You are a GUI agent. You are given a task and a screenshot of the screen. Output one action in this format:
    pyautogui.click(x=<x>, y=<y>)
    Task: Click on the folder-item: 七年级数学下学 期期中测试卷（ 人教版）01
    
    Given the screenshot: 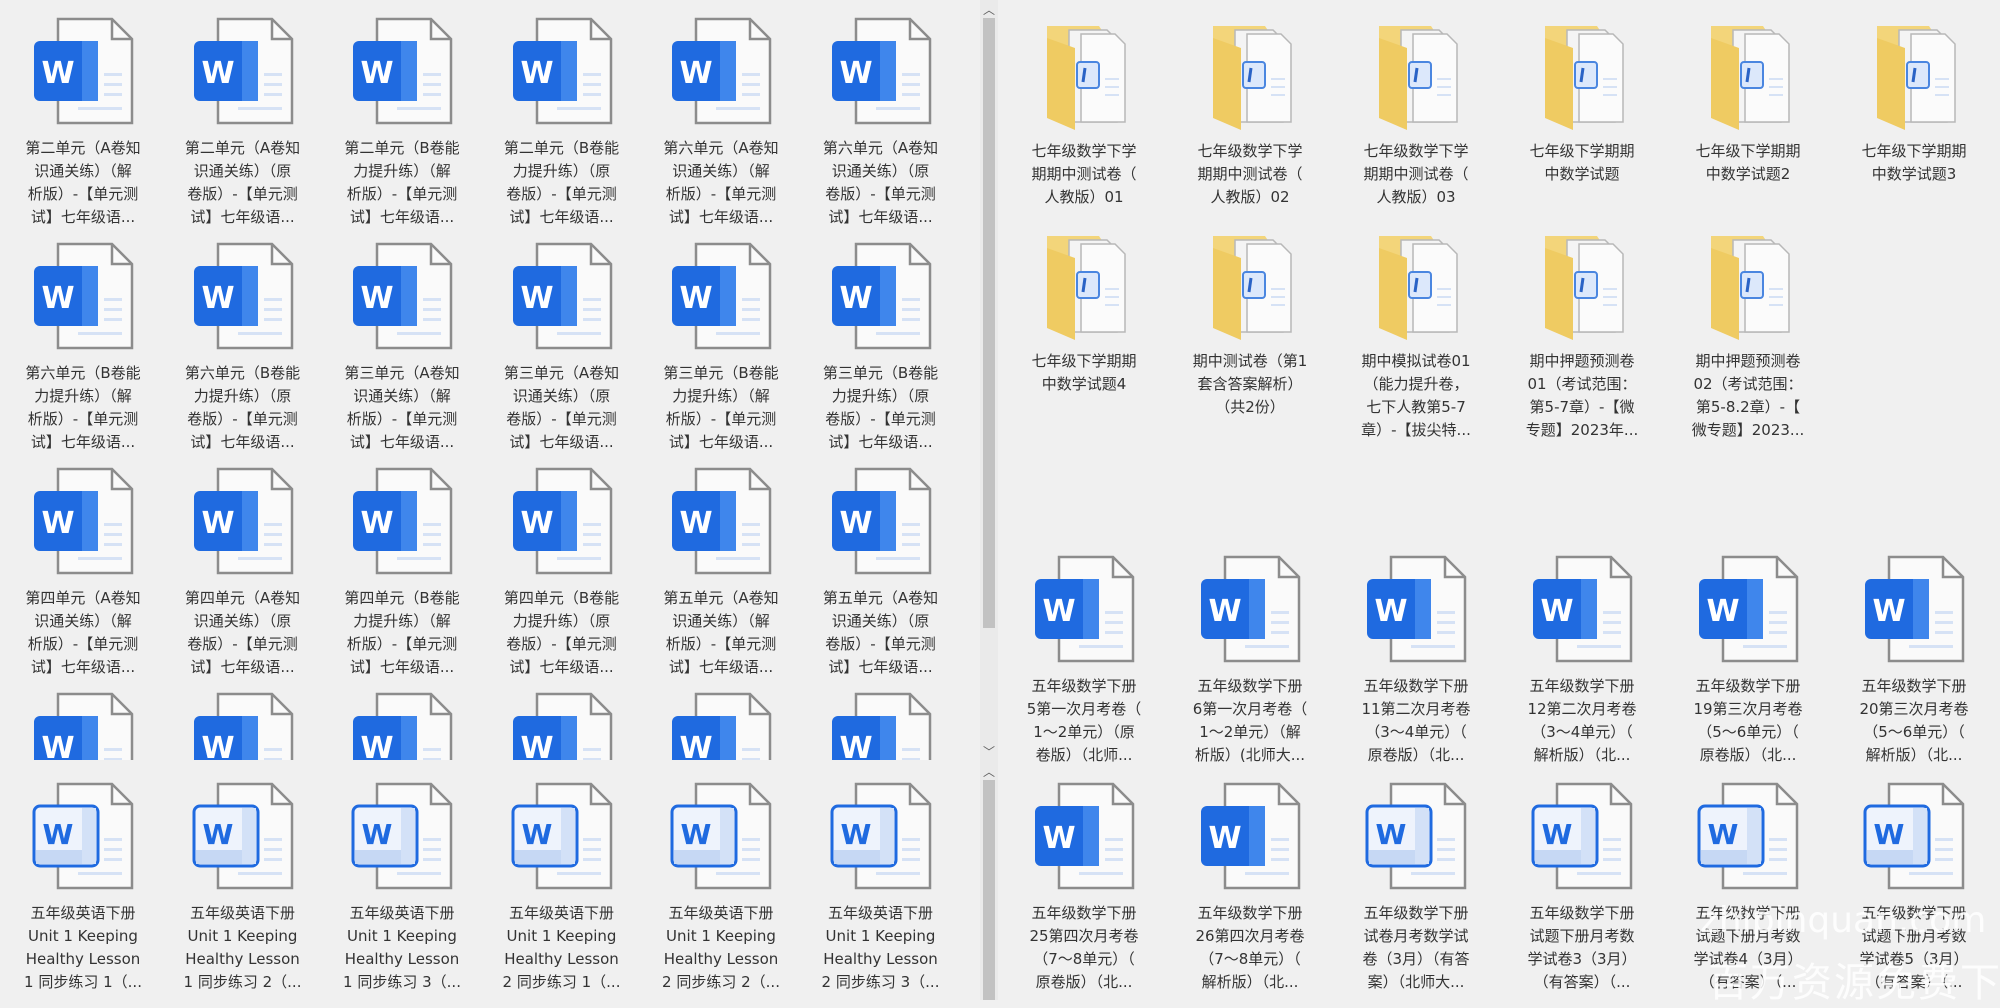 What is the action you would take?
    pyautogui.click(x=1084, y=113)
    